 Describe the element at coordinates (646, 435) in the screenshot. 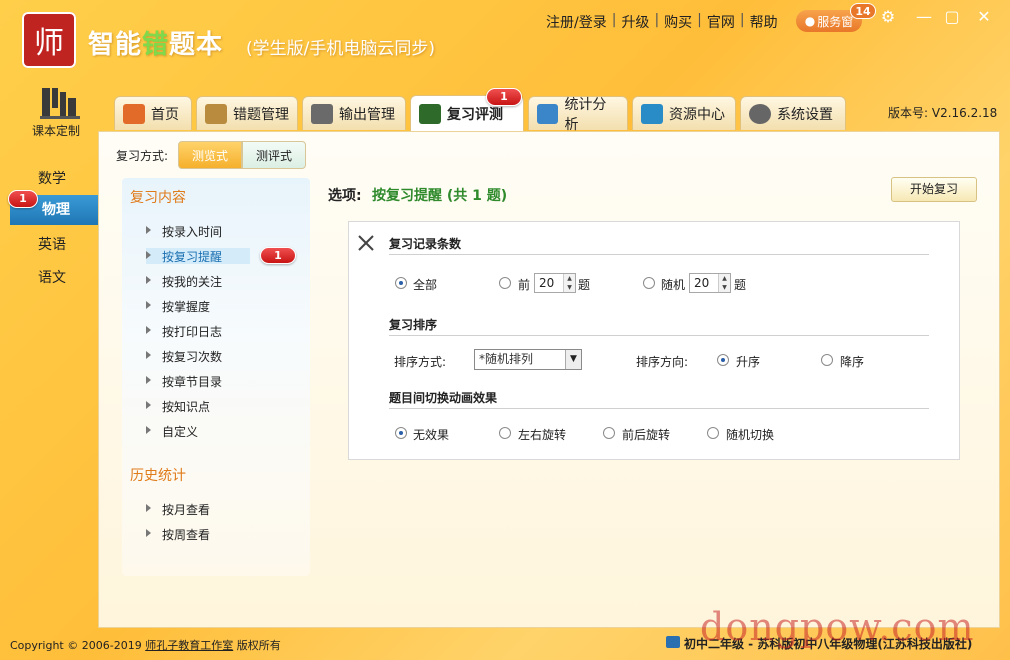

I see `animation-fb-label: 前后旋转` at that location.